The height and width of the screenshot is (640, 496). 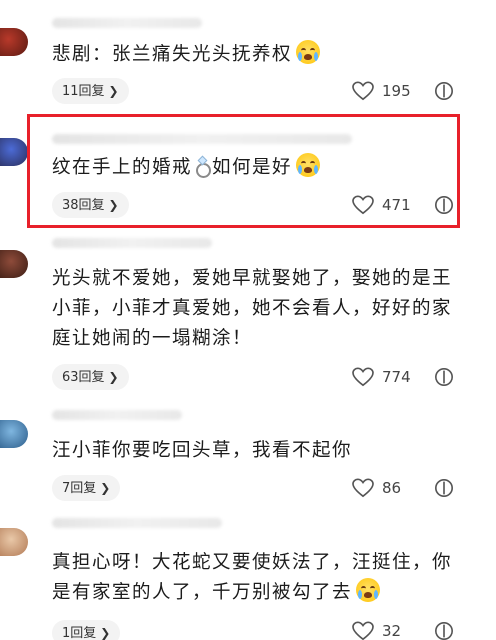 I want to click on crying-laughing-emoji-icon, so click(x=368, y=590).